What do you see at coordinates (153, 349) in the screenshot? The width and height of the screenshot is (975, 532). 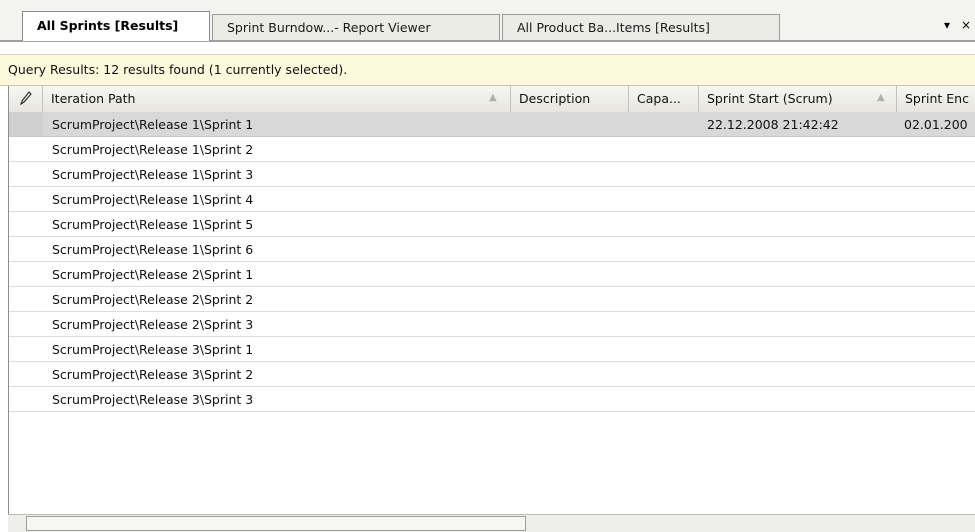 I see `iteration-path-cell: ScrumProject\Release 3\Sprint 1` at bounding box center [153, 349].